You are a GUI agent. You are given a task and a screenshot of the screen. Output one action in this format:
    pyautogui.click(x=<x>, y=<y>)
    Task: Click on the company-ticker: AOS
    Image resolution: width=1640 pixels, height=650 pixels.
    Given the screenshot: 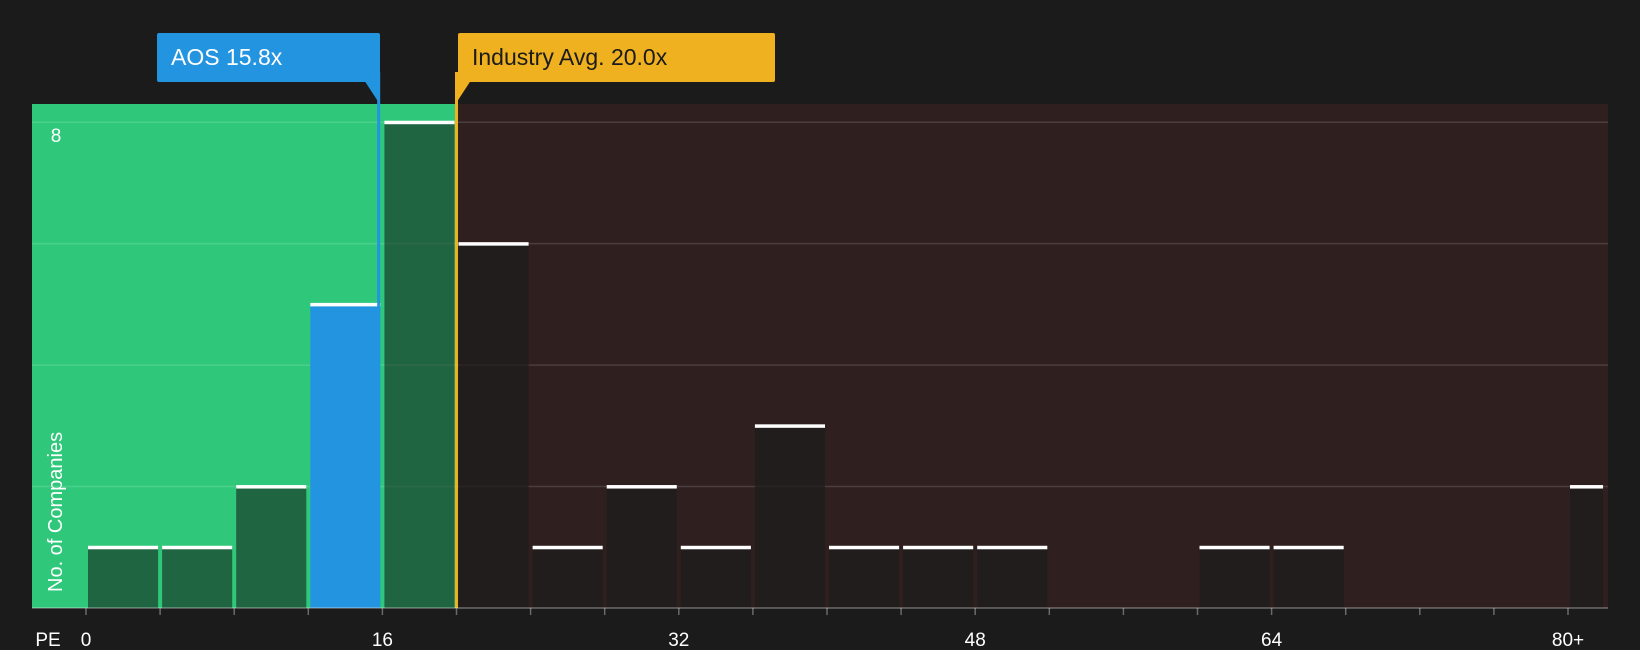 What is the action you would take?
    pyautogui.click(x=195, y=57)
    